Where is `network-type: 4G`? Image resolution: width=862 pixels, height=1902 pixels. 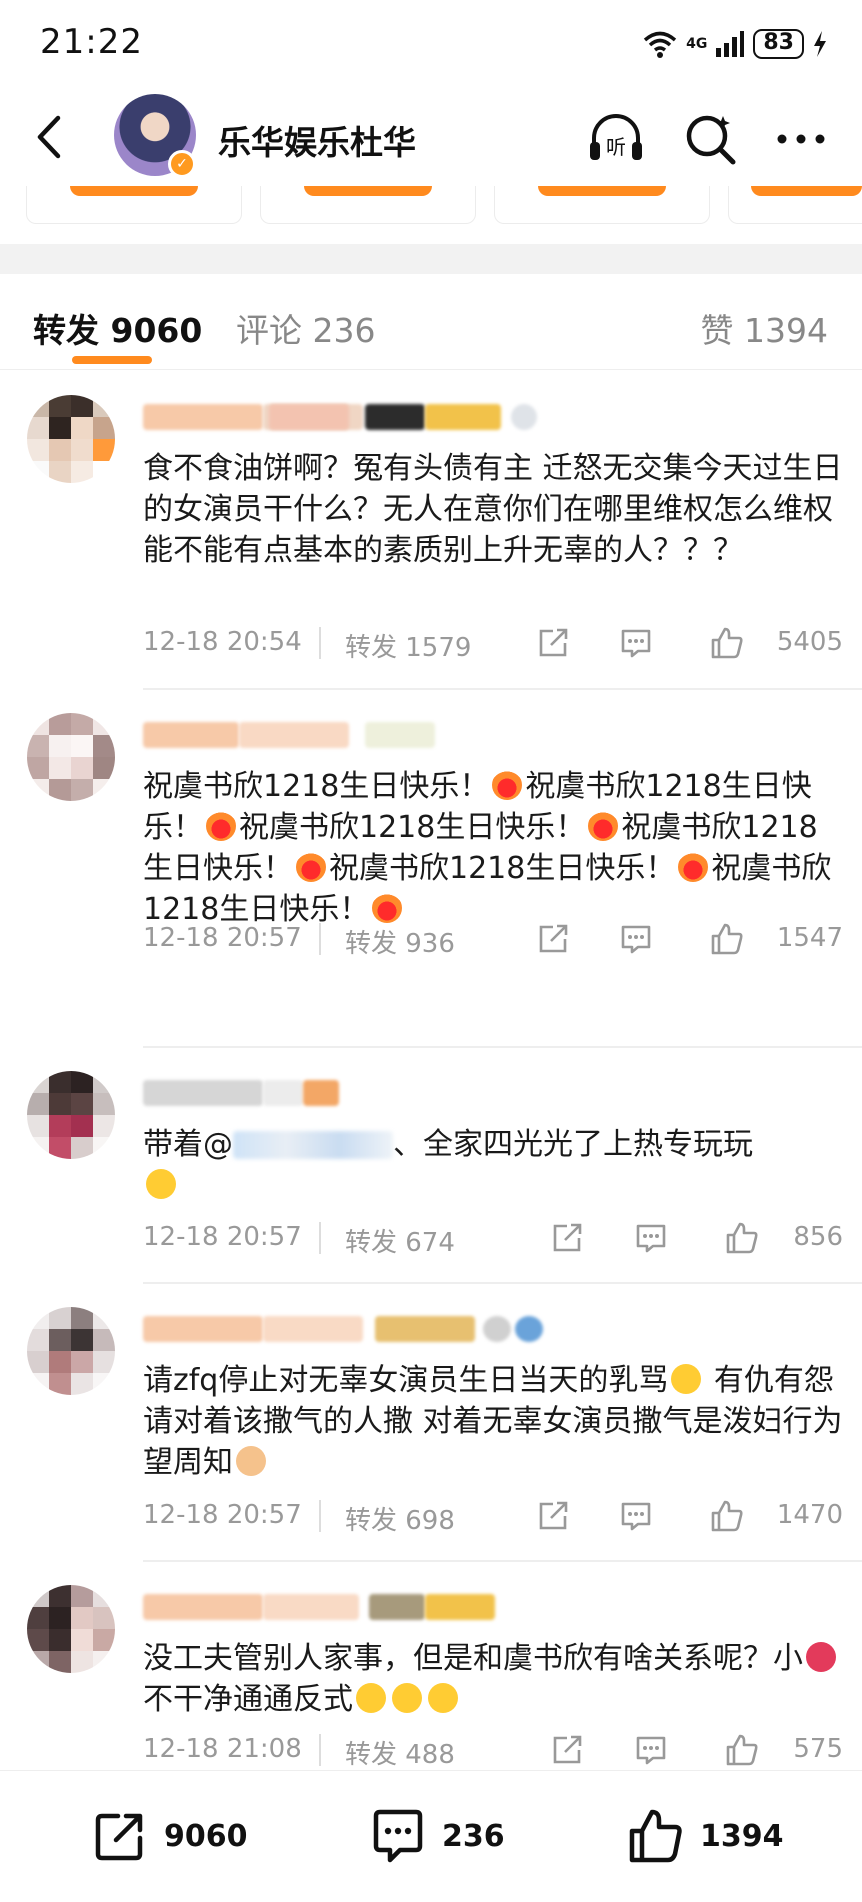
network-type: 4G is located at coordinates (697, 44).